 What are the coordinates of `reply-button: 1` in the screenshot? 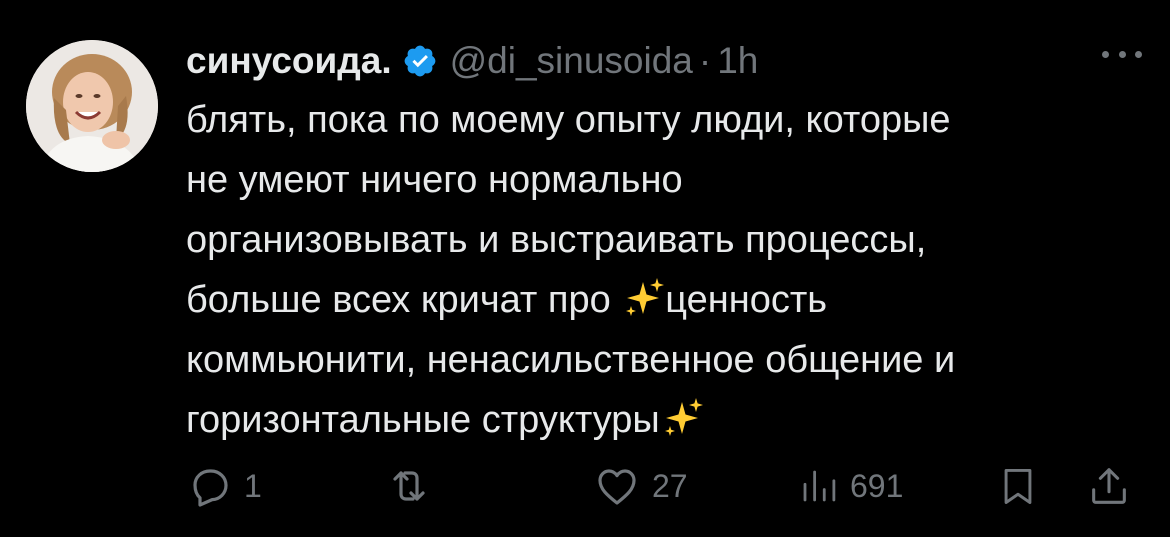 It's located at (224, 486).